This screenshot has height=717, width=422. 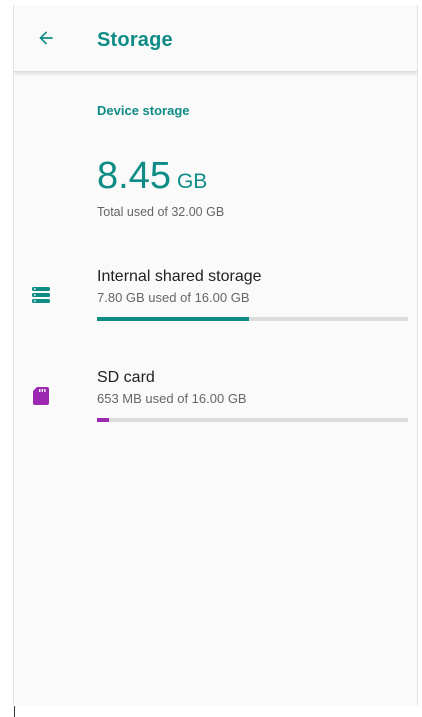 I want to click on total-used-summary: 8.45 GB, so click(x=152, y=176).